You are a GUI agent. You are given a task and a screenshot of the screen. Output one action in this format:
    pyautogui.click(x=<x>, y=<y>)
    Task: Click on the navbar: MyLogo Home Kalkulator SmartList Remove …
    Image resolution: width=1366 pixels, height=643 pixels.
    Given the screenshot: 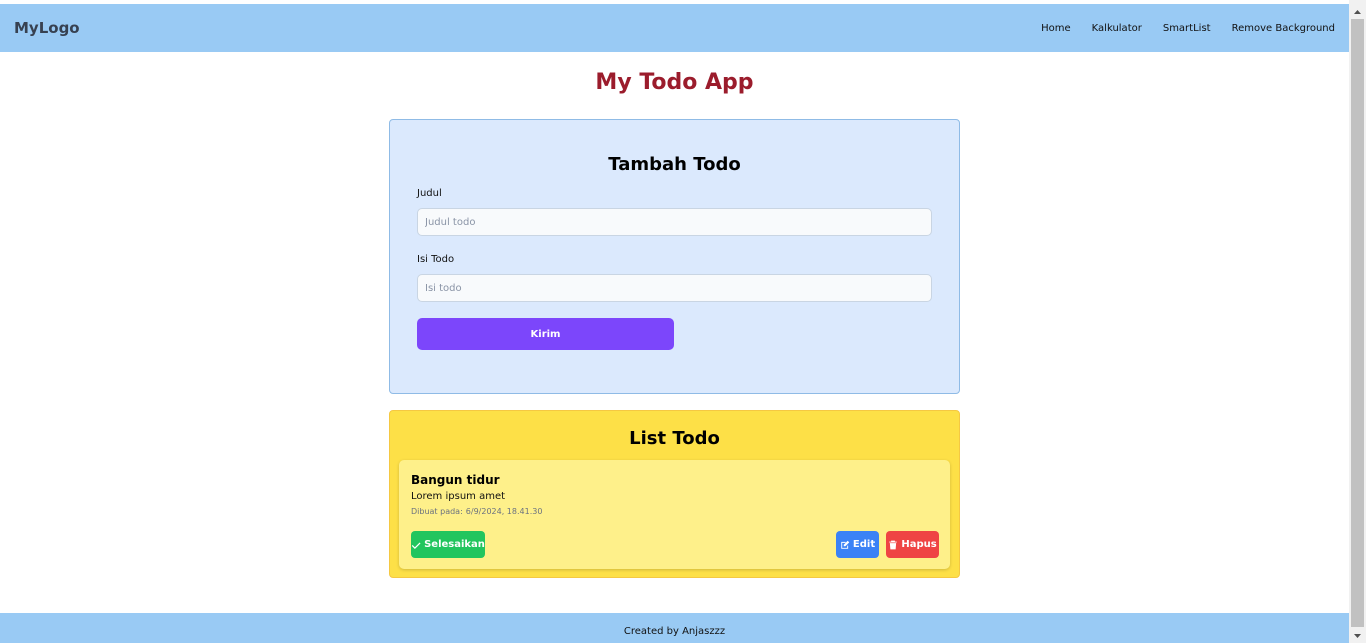 What is the action you would take?
    pyautogui.click(x=674, y=28)
    